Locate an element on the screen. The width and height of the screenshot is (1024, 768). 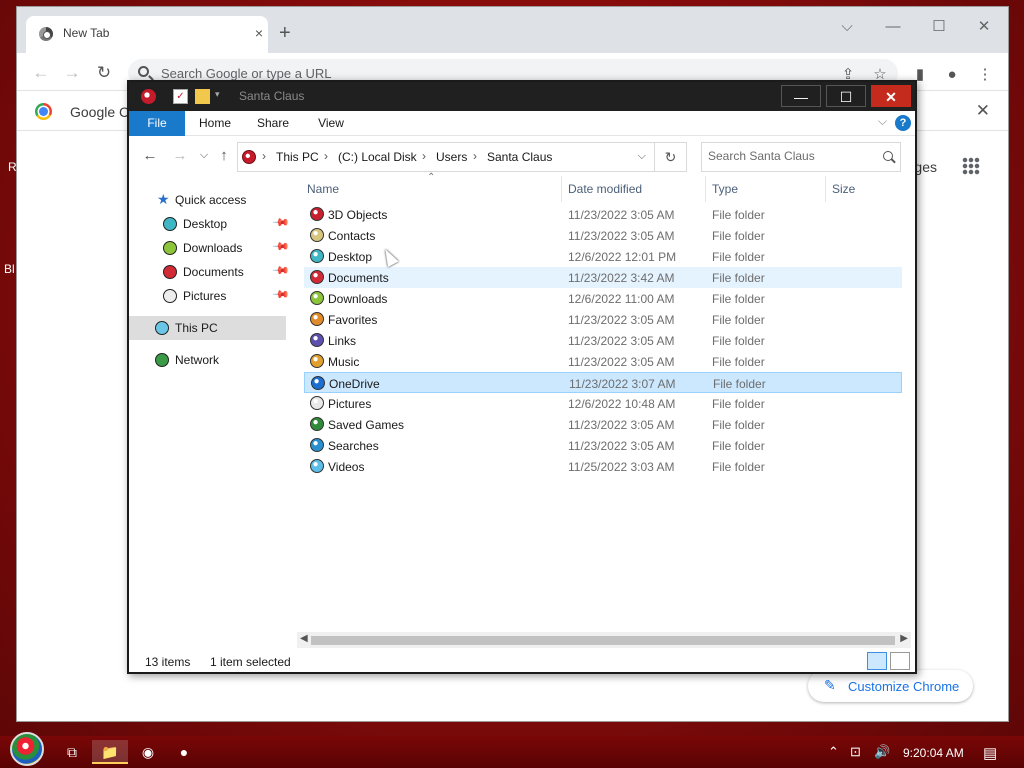
tab-home: Home is located at coordinates (215, 123).